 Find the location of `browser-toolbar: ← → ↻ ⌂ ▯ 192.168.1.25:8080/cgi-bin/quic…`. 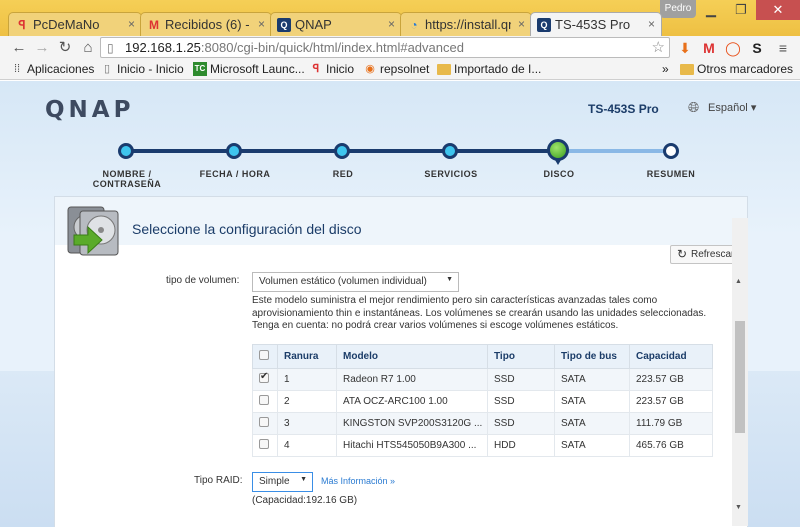

browser-toolbar: ← → ↻ ⌂ ▯ 192.168.1.25:8080/cgi-bin/quic… is located at coordinates (400, 48).